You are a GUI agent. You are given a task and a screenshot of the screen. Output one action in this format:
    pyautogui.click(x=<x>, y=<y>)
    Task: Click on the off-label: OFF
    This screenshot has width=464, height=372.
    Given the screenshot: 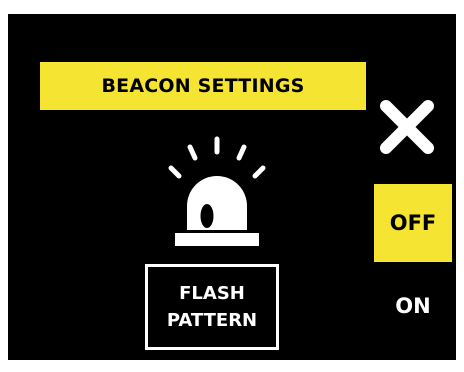 What is the action you would take?
    pyautogui.click(x=413, y=223)
    